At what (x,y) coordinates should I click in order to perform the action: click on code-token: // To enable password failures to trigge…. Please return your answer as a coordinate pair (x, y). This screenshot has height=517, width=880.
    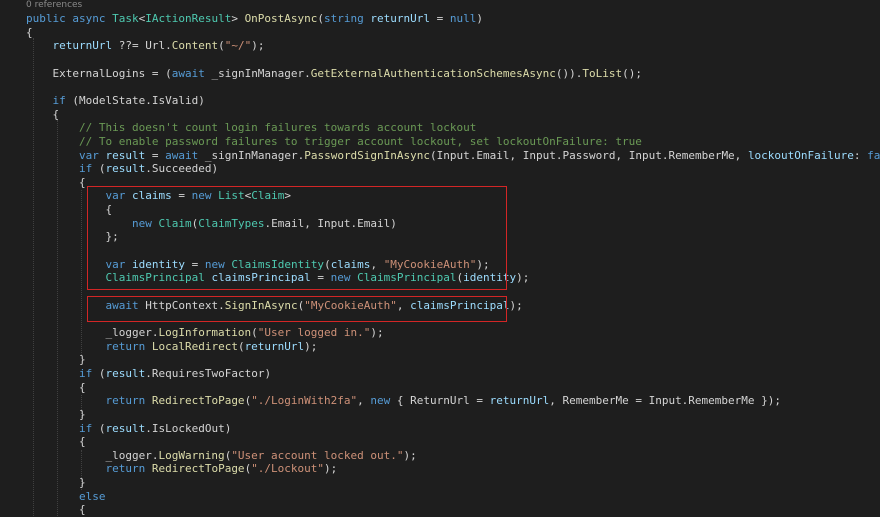
    Looking at the image, I should click on (334, 141).